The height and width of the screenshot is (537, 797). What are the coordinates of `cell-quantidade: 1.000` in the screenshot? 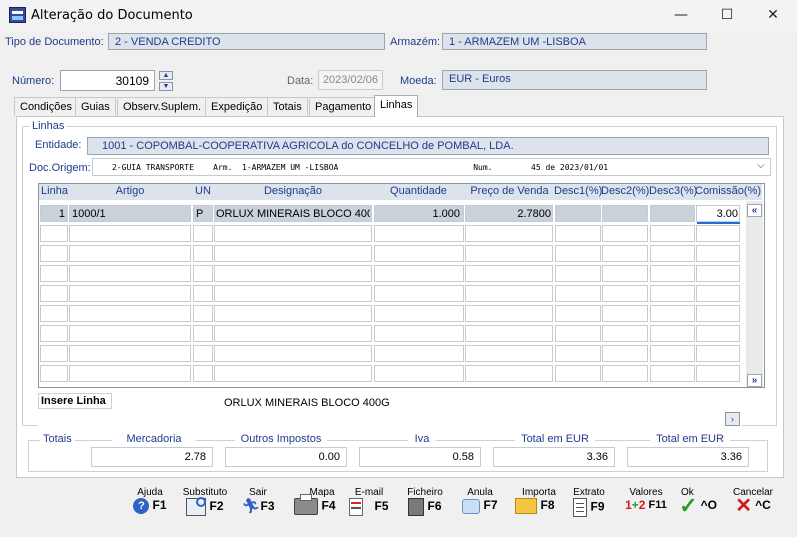 It's located at (418, 215).